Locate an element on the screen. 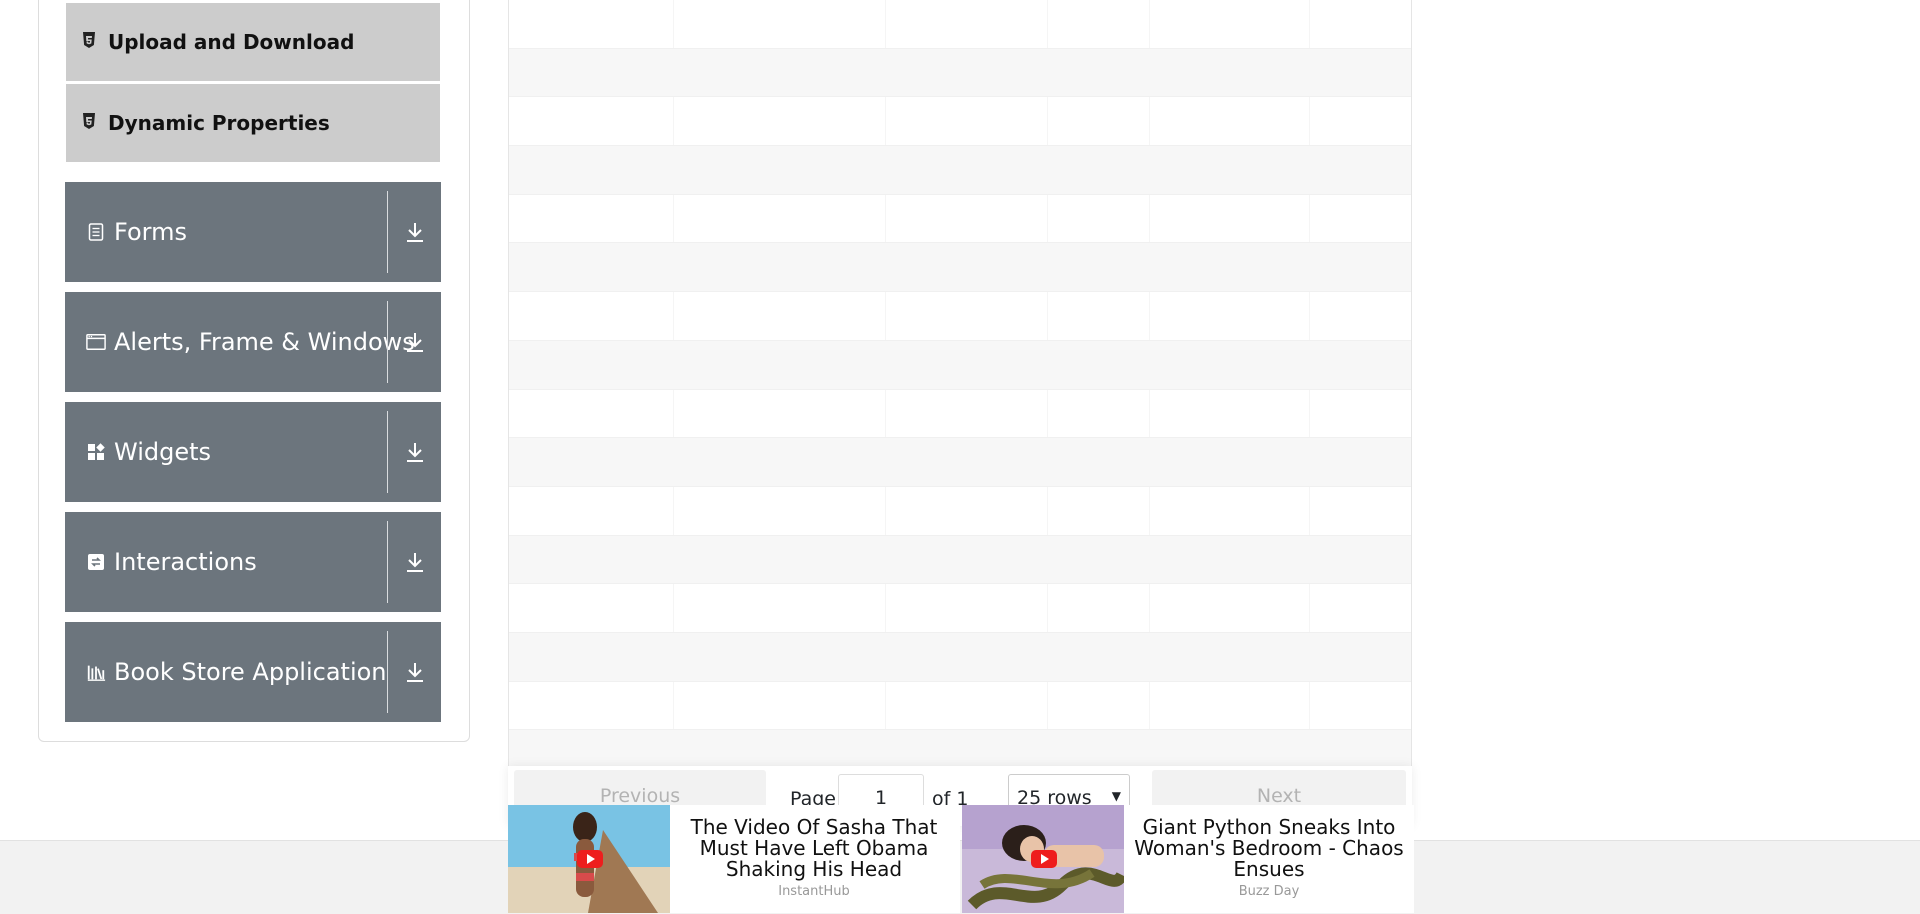 The image size is (1920, 914). sidebar-group-alerts-frame-windows: Alerts, Frame & Windows is located at coordinates (253, 342).